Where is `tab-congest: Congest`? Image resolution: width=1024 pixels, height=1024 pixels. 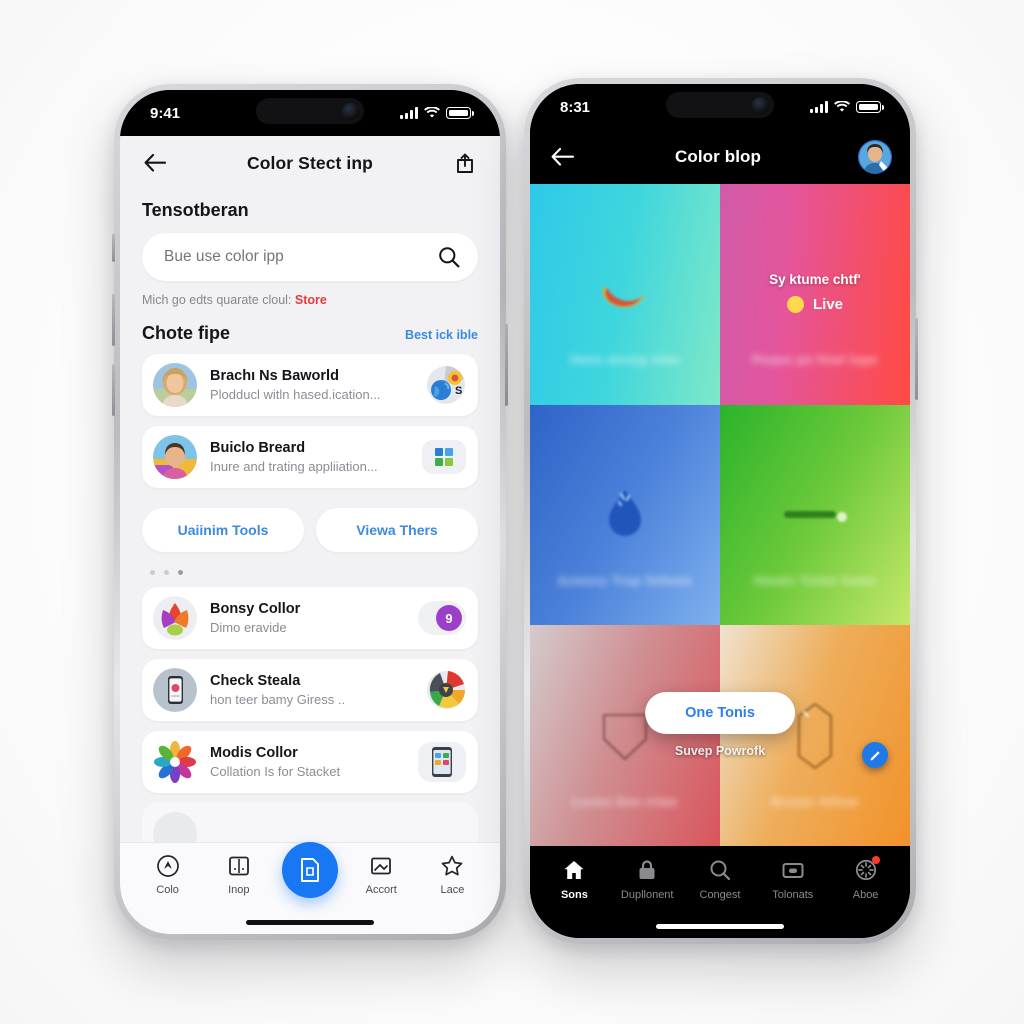 tab-congest: Congest is located at coordinates (720, 879).